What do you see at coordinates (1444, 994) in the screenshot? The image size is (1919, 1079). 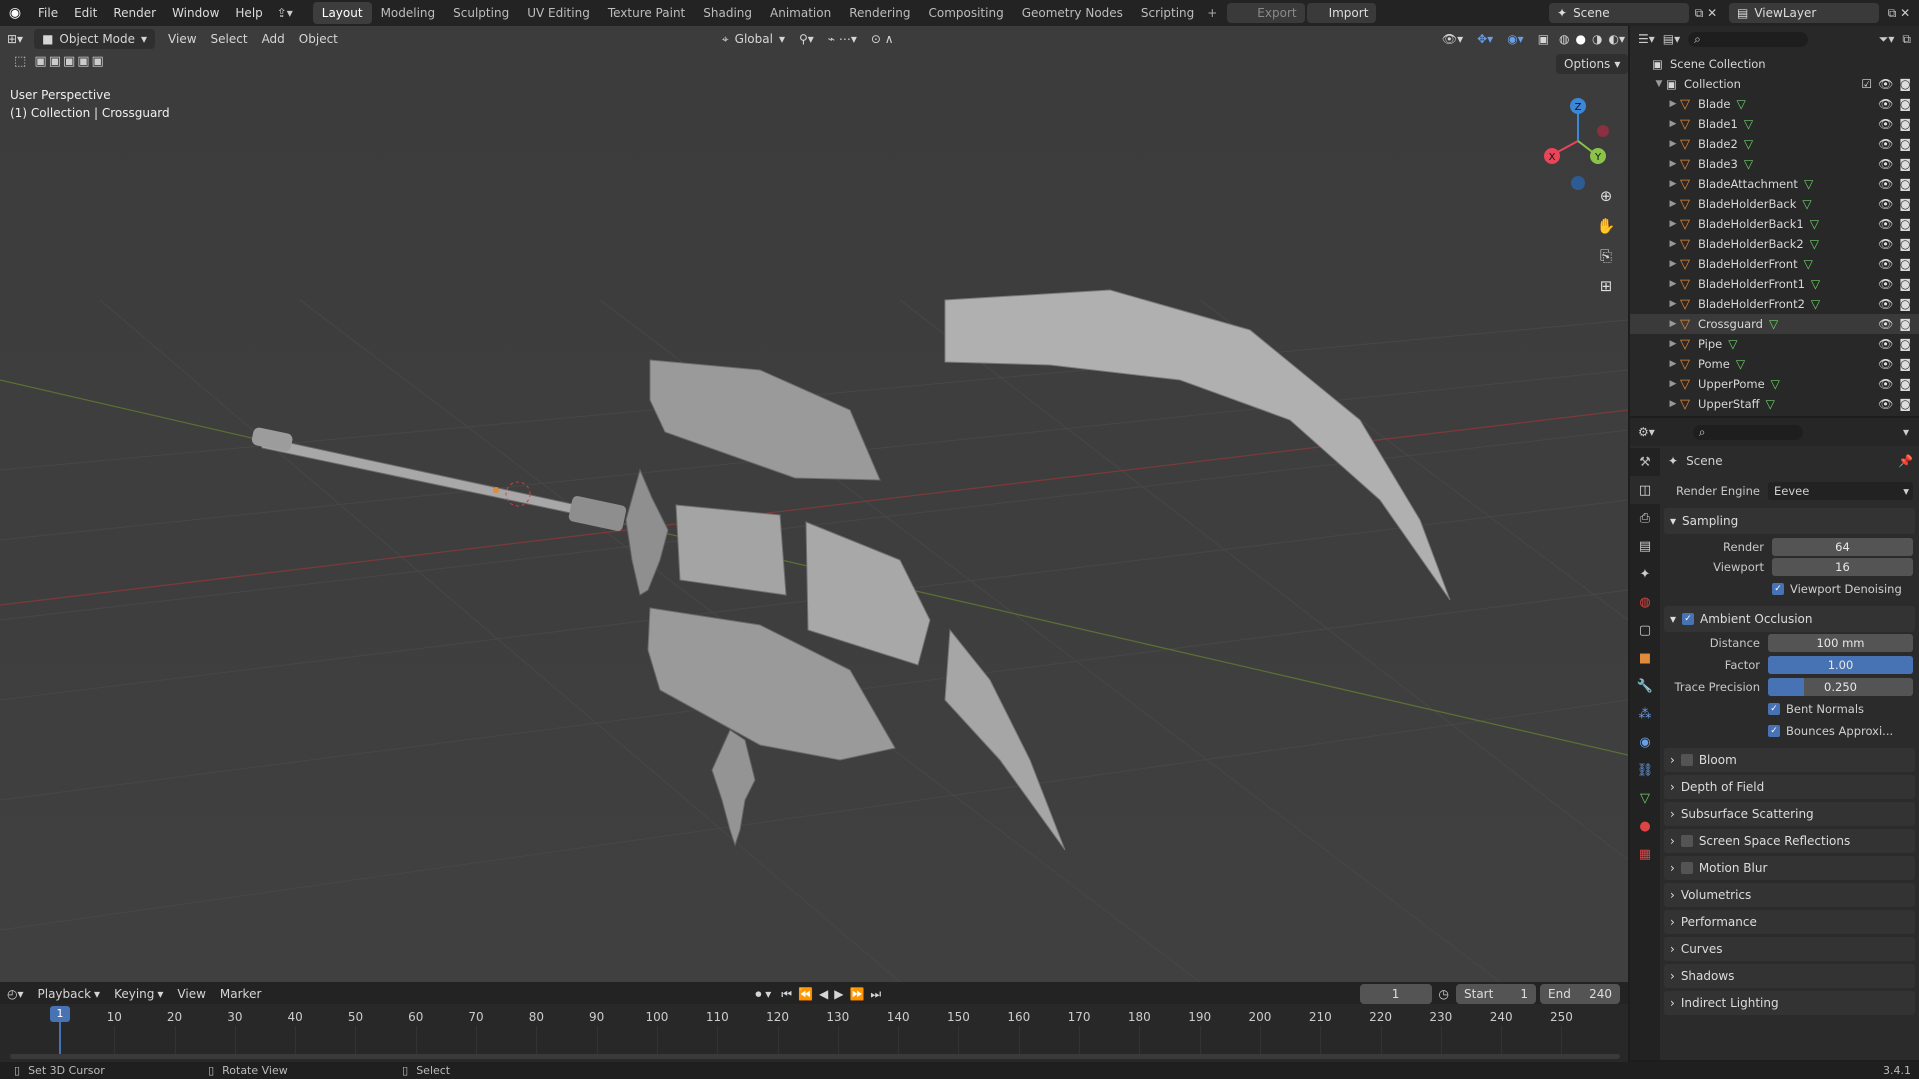 I see `clock-icon: ◷` at bounding box center [1444, 994].